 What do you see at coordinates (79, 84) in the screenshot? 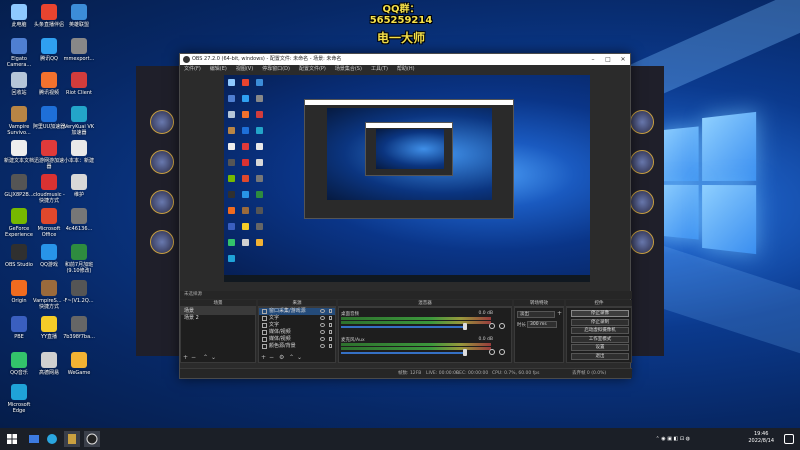
I see `desktop-icon: Riot Client` at bounding box center [79, 84].